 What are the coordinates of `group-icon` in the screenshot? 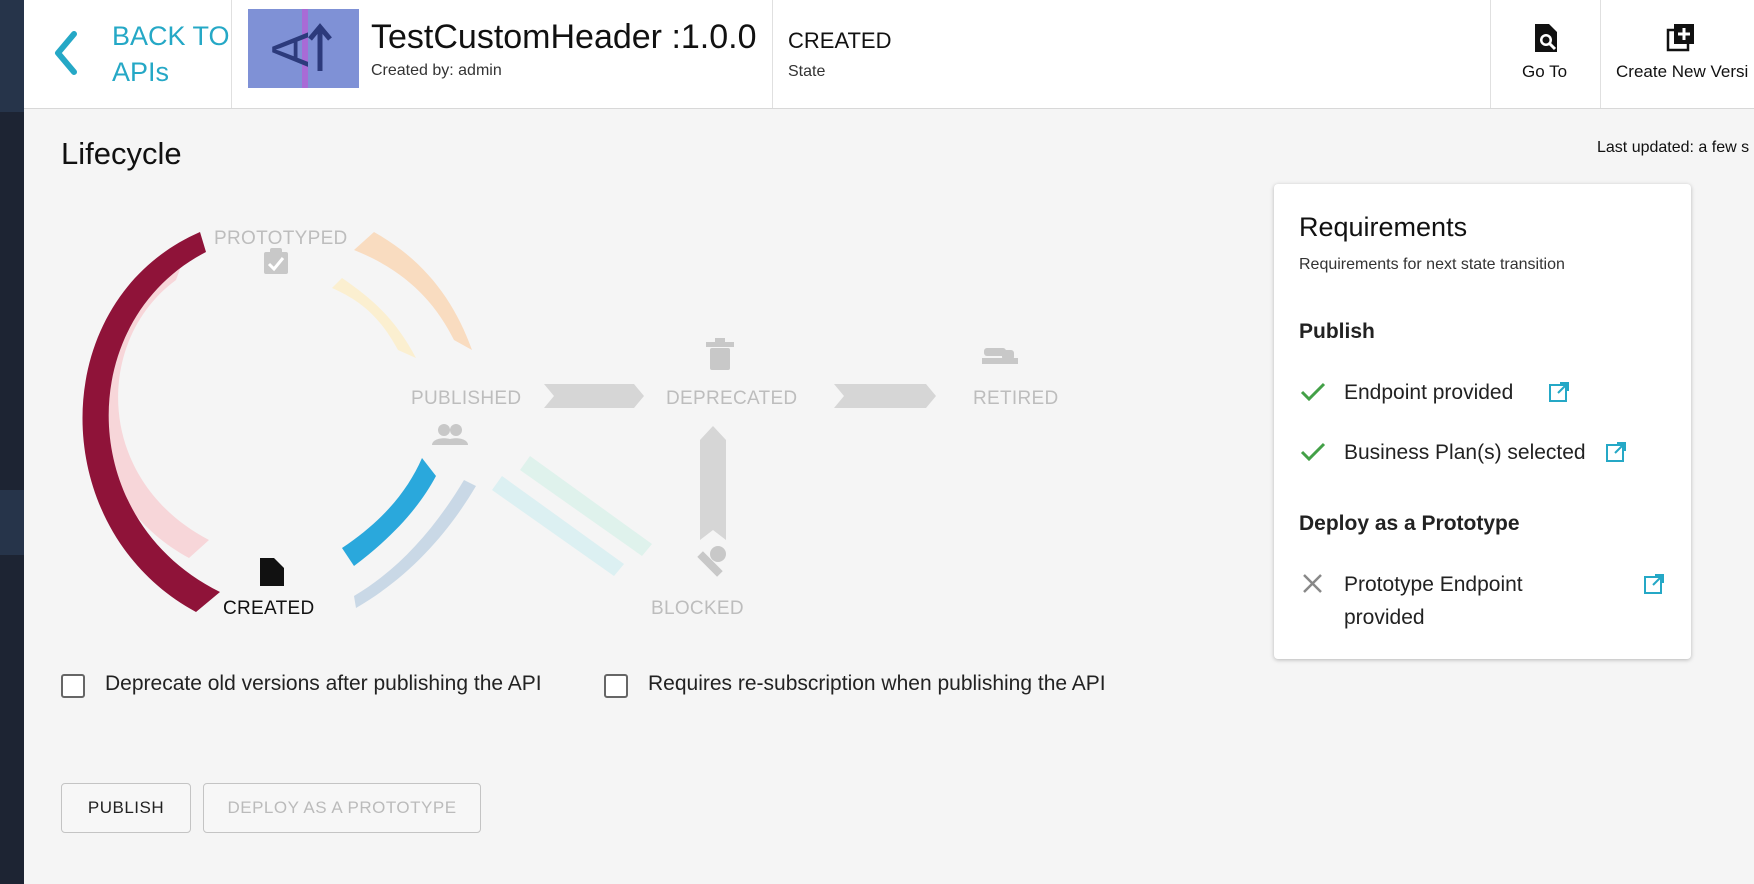 It's located at (450, 434).